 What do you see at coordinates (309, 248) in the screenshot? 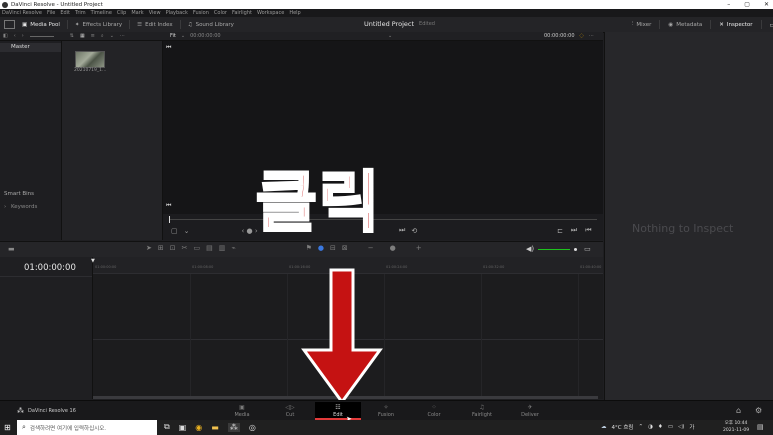
I see `flag-icon: ⚑` at bounding box center [309, 248].